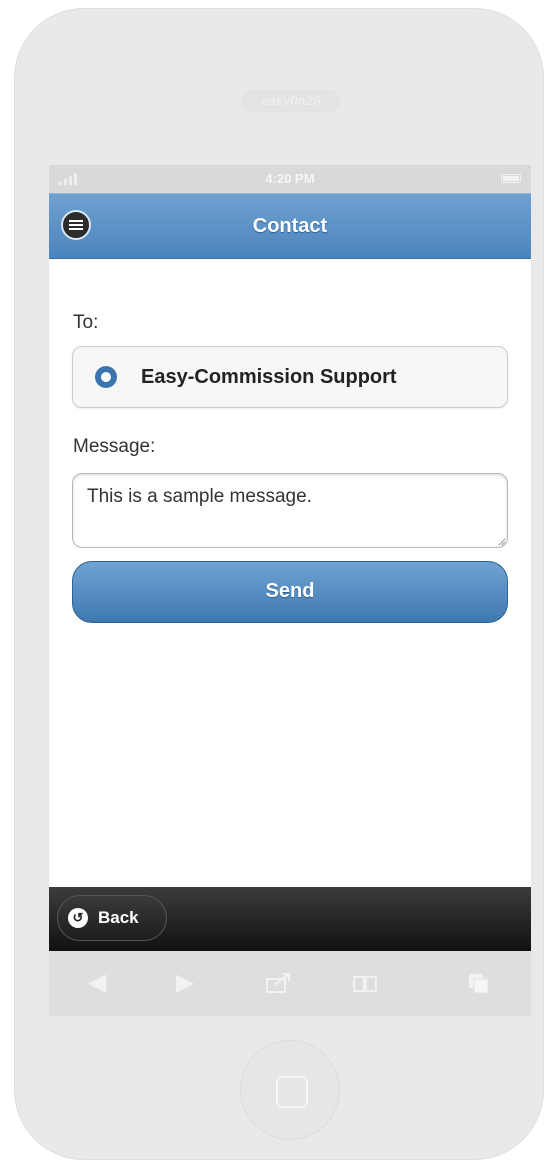  Describe the element at coordinates (278, 983) in the screenshot. I see `share-icon` at that location.